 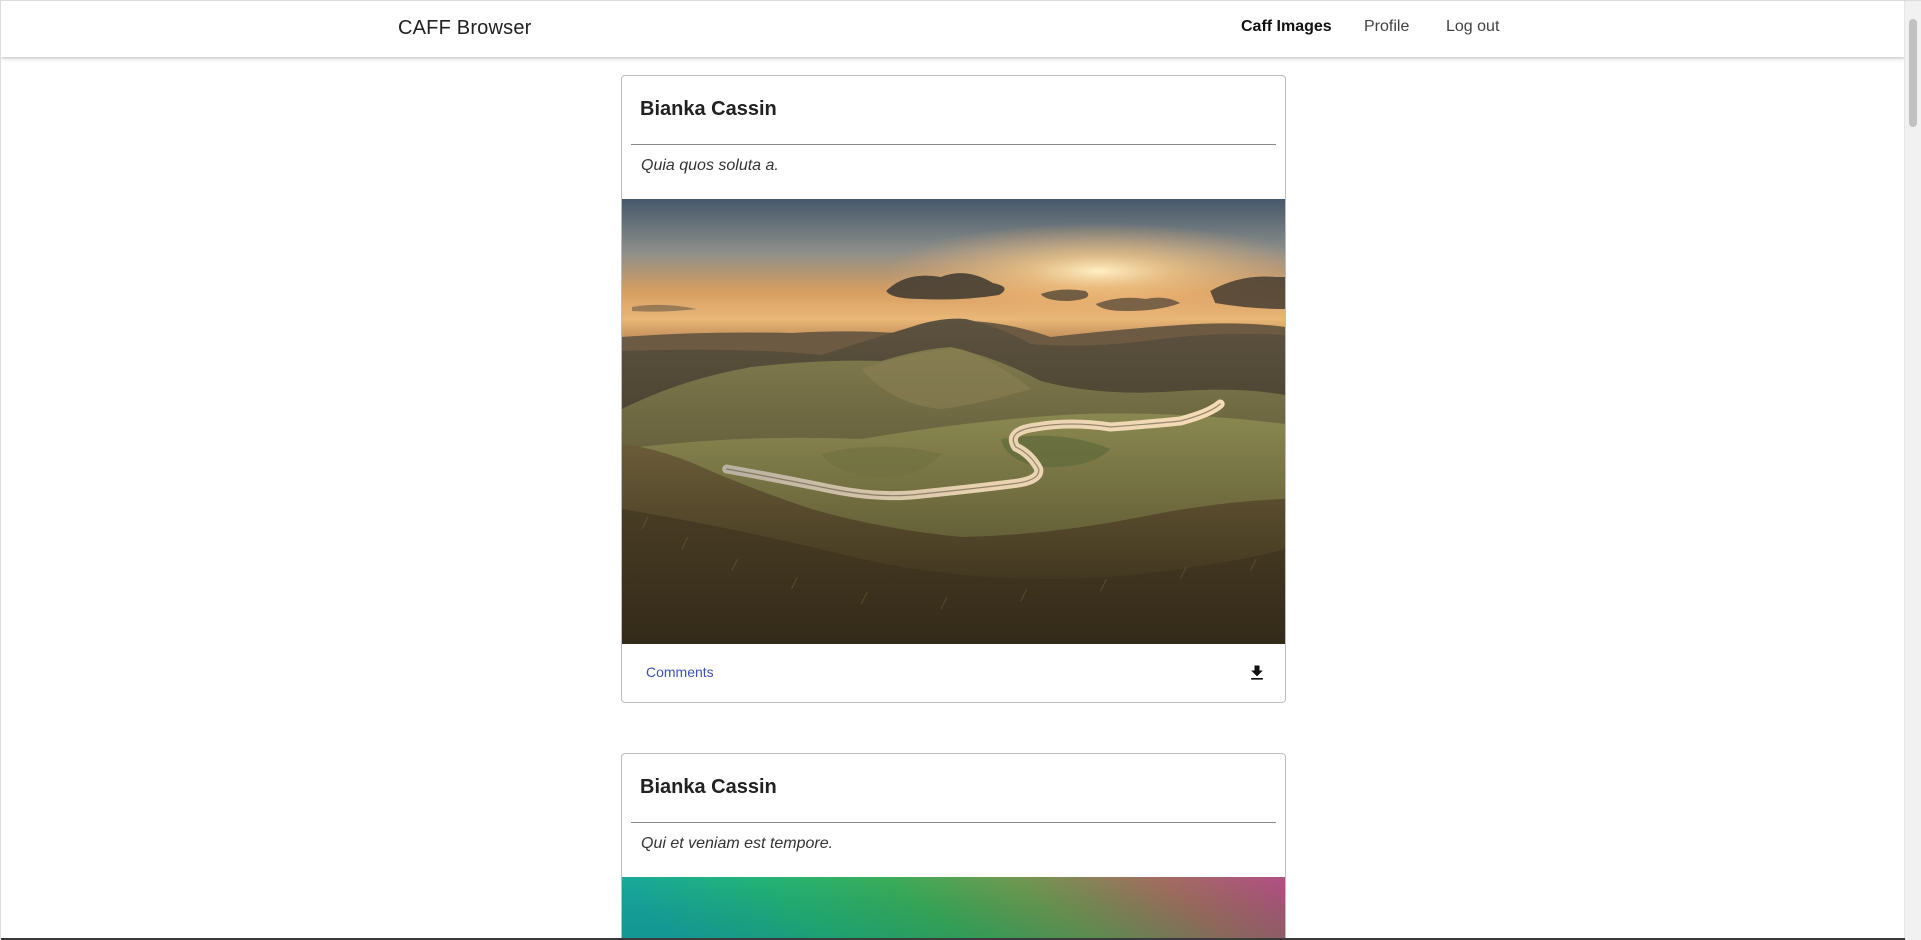 I want to click on nav-profile: Profile, so click(x=1386, y=30).